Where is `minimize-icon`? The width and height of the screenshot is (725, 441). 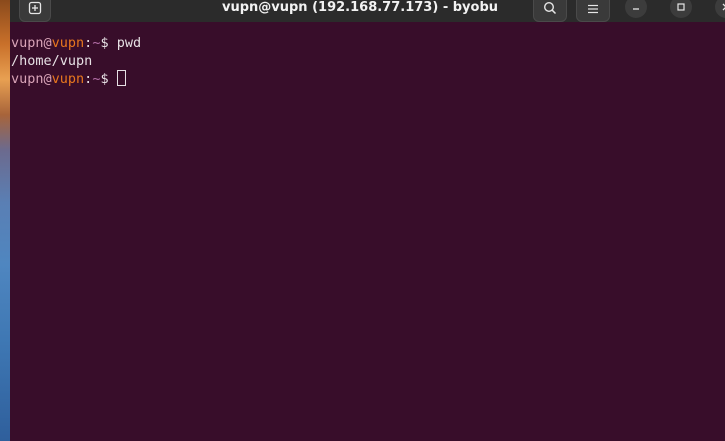 minimize-icon is located at coordinates (636, 9).